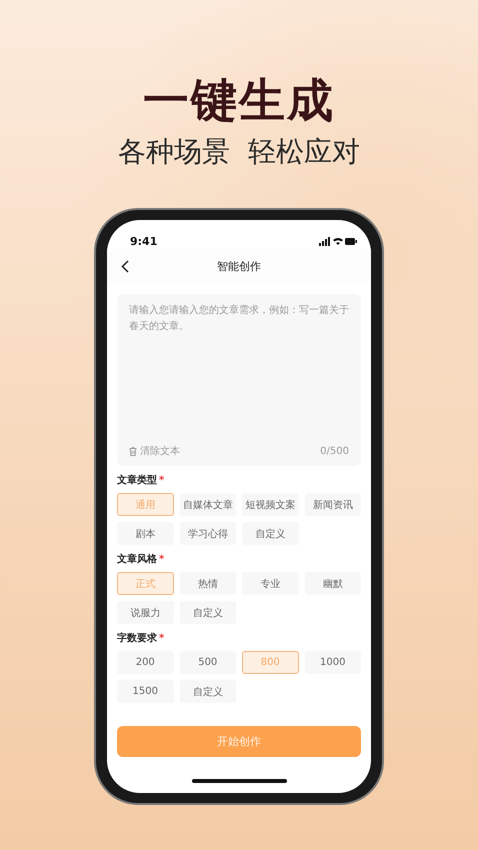 The width and height of the screenshot is (478, 850). What do you see at coordinates (144, 241) in the screenshot?
I see `status-time: 9:41` at bounding box center [144, 241].